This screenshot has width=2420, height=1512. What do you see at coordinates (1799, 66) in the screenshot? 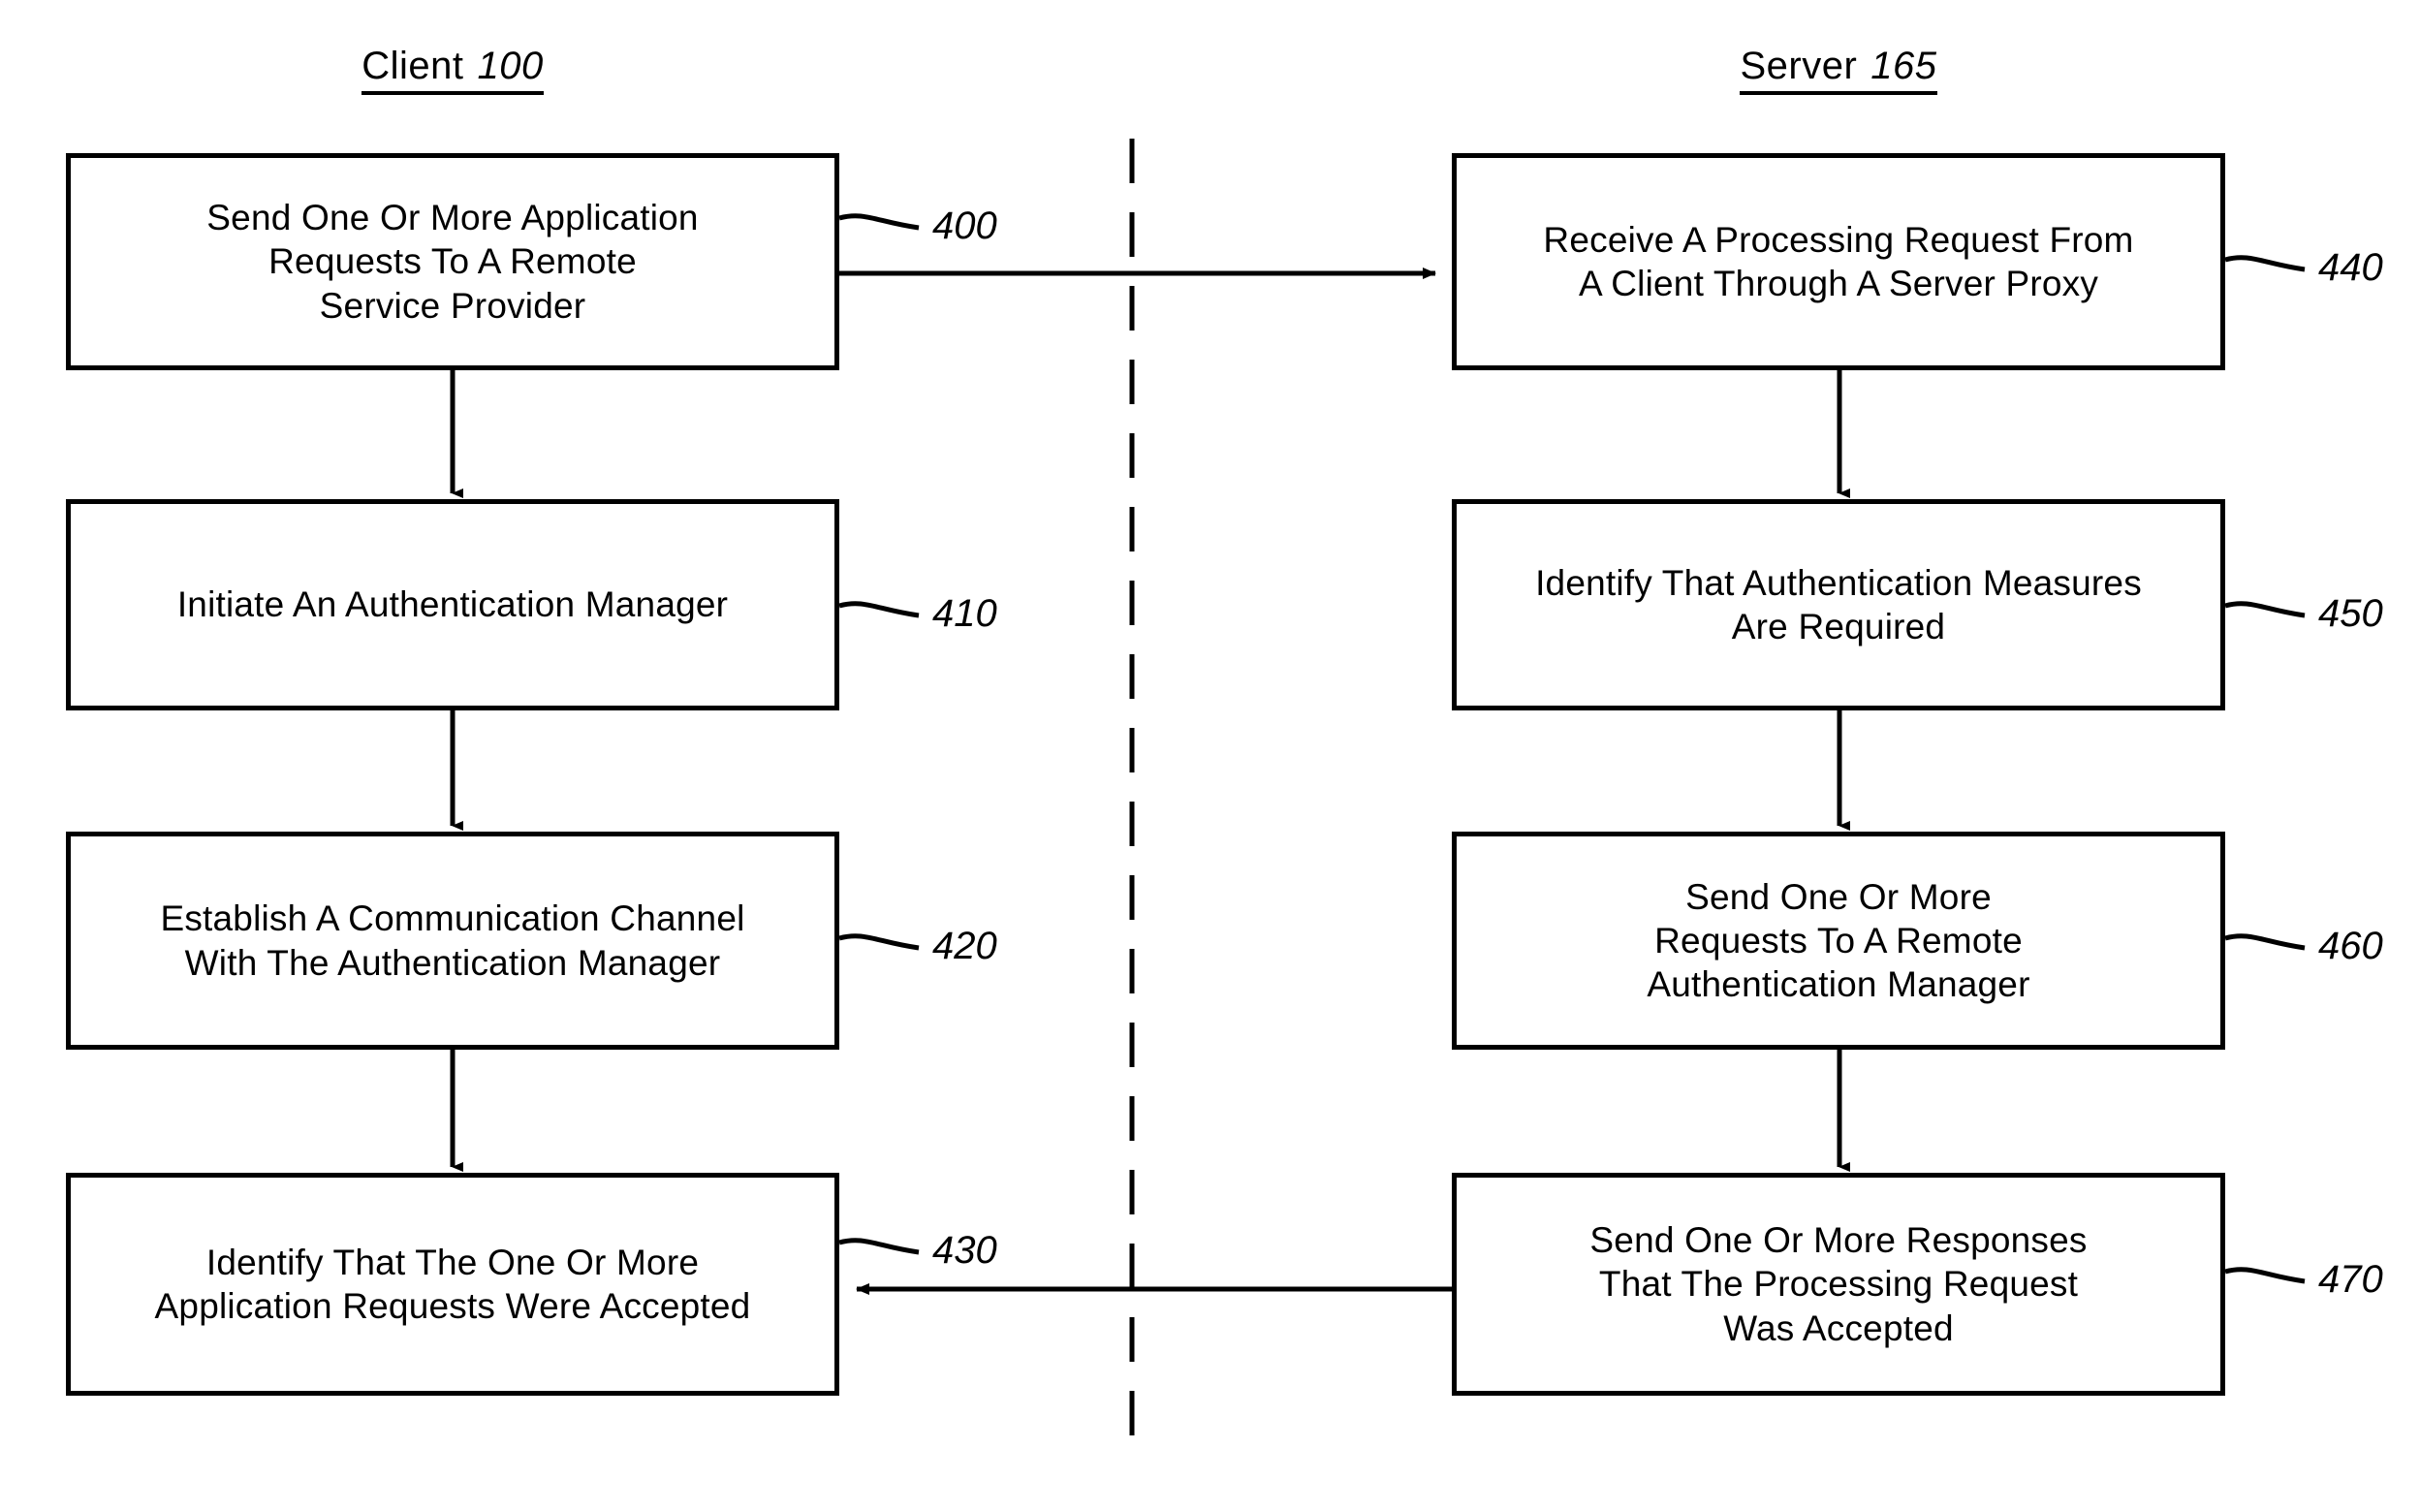
I see `column-heading-server-label: Server` at bounding box center [1799, 66].